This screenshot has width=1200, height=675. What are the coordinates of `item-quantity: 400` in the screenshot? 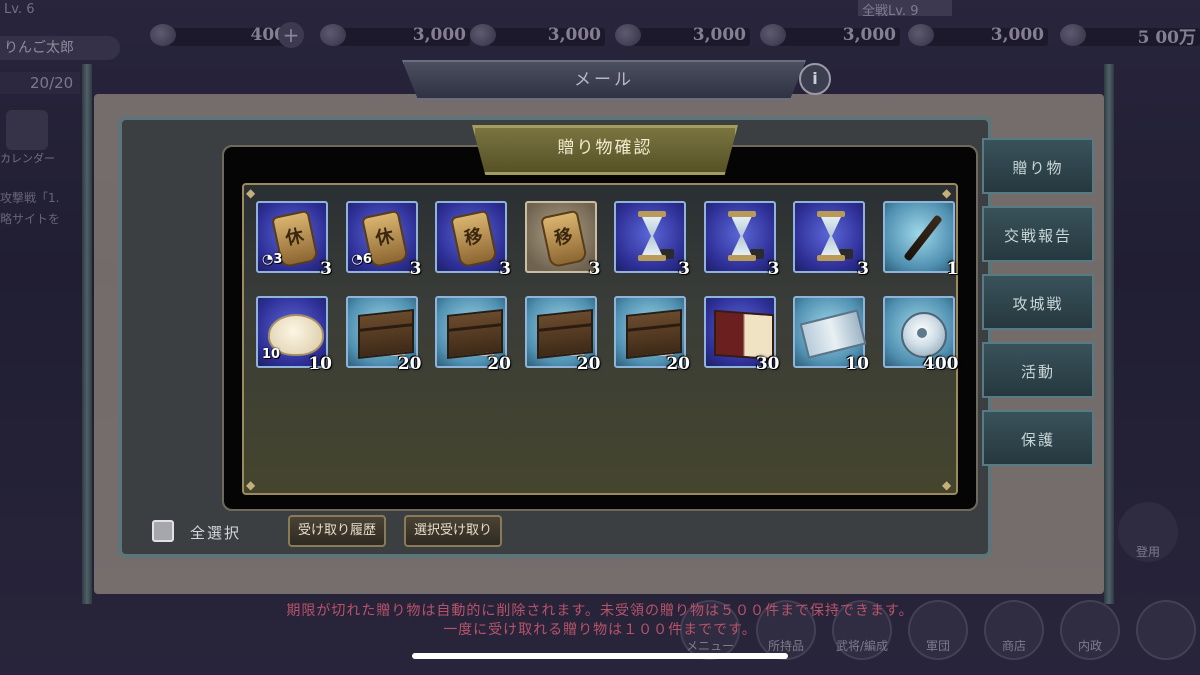 It's located at (941, 364).